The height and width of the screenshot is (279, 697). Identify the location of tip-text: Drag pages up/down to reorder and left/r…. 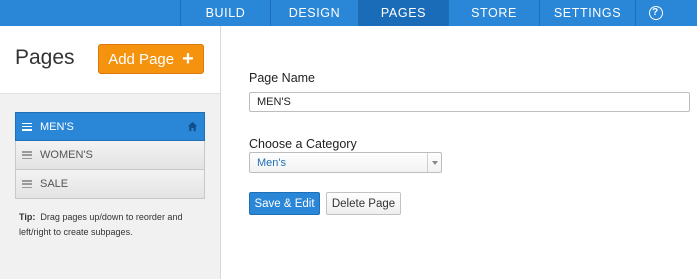
(101, 224).